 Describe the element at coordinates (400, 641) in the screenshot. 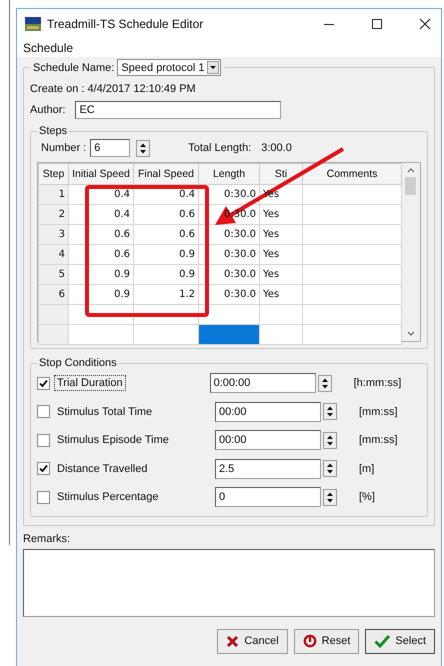

I see `select-button: Select` at that location.